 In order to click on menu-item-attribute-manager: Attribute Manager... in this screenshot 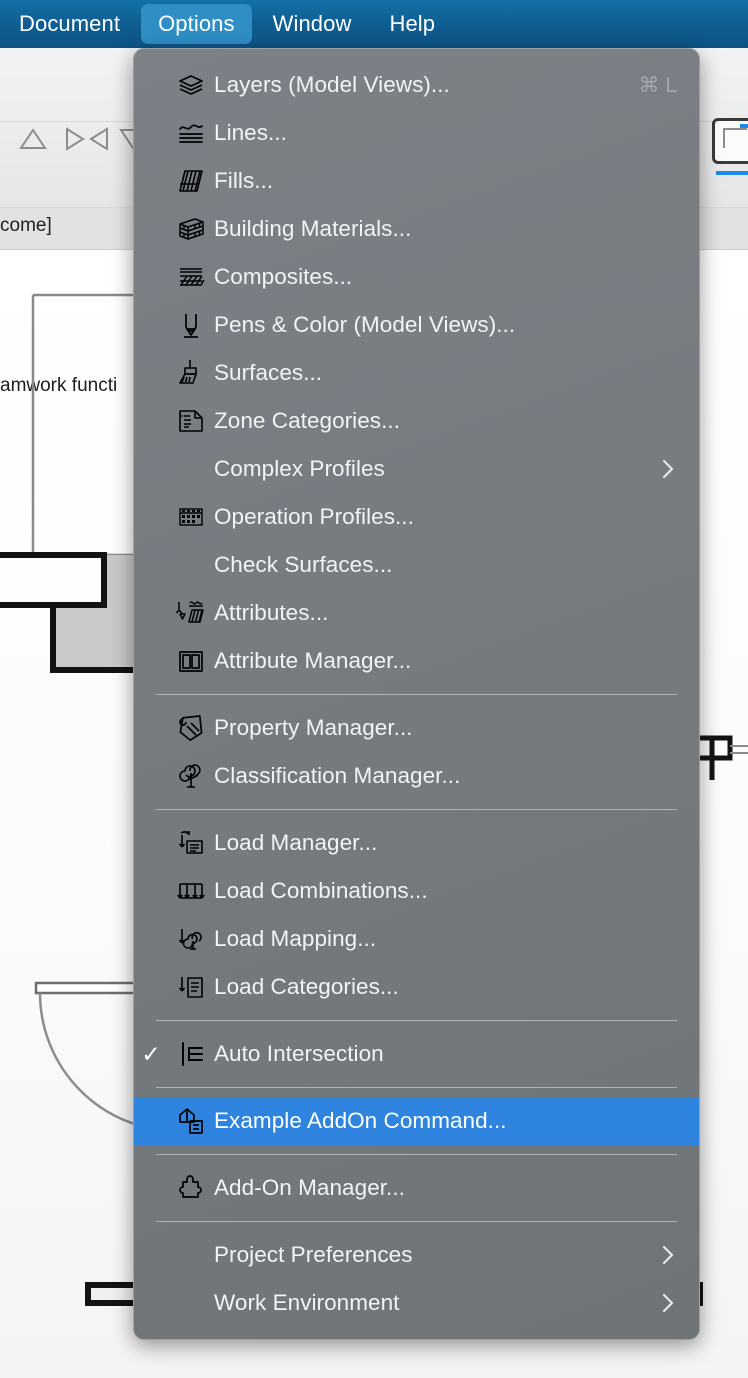, I will do `click(416, 661)`.